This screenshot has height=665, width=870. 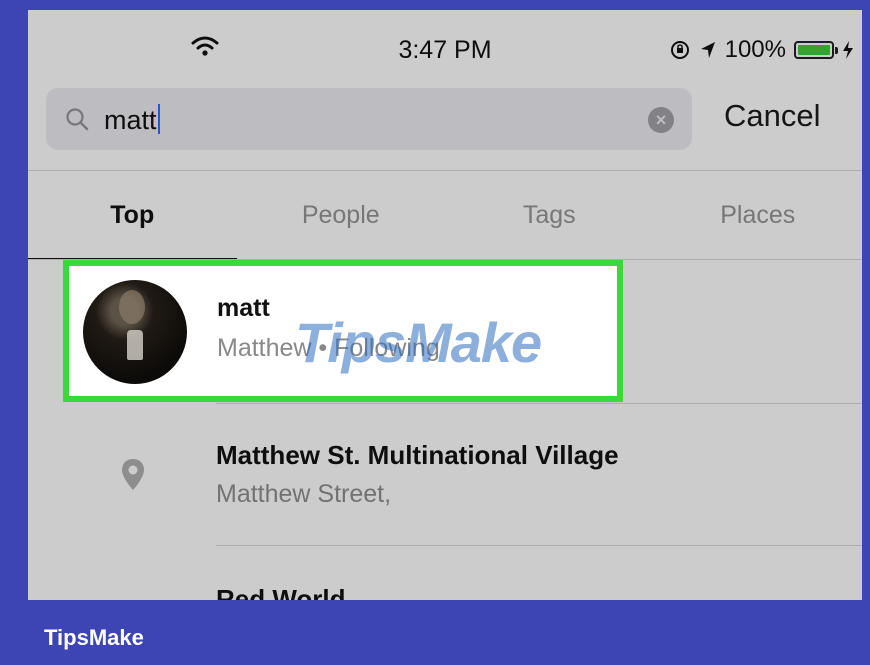 What do you see at coordinates (707, 50) in the screenshot?
I see `location-arrow-icon` at bounding box center [707, 50].